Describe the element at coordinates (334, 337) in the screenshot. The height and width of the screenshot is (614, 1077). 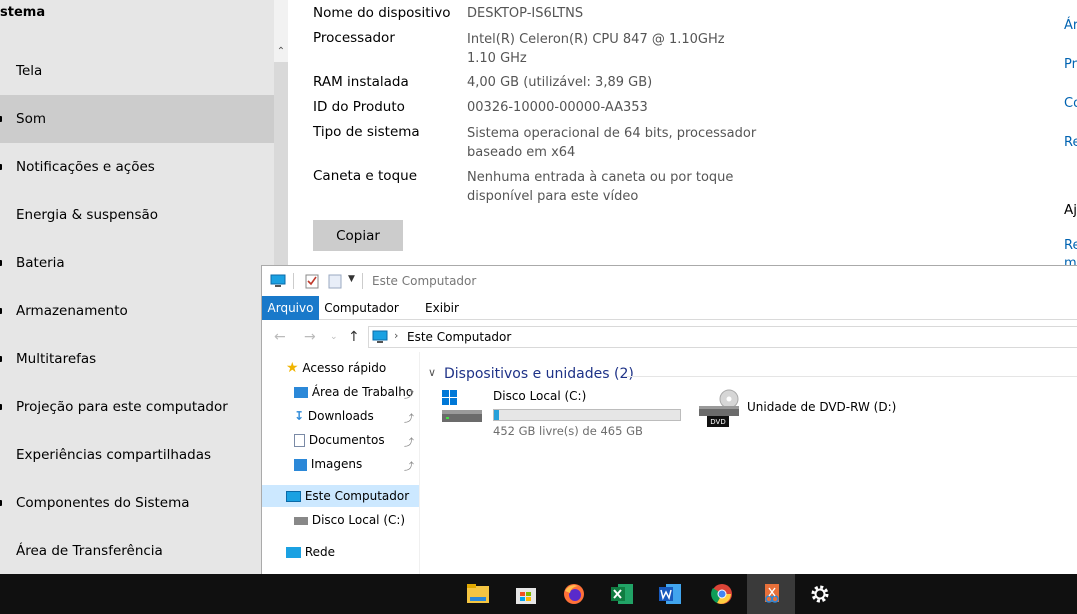
I see `recent-locations-chevron-icon: ⌄` at that location.